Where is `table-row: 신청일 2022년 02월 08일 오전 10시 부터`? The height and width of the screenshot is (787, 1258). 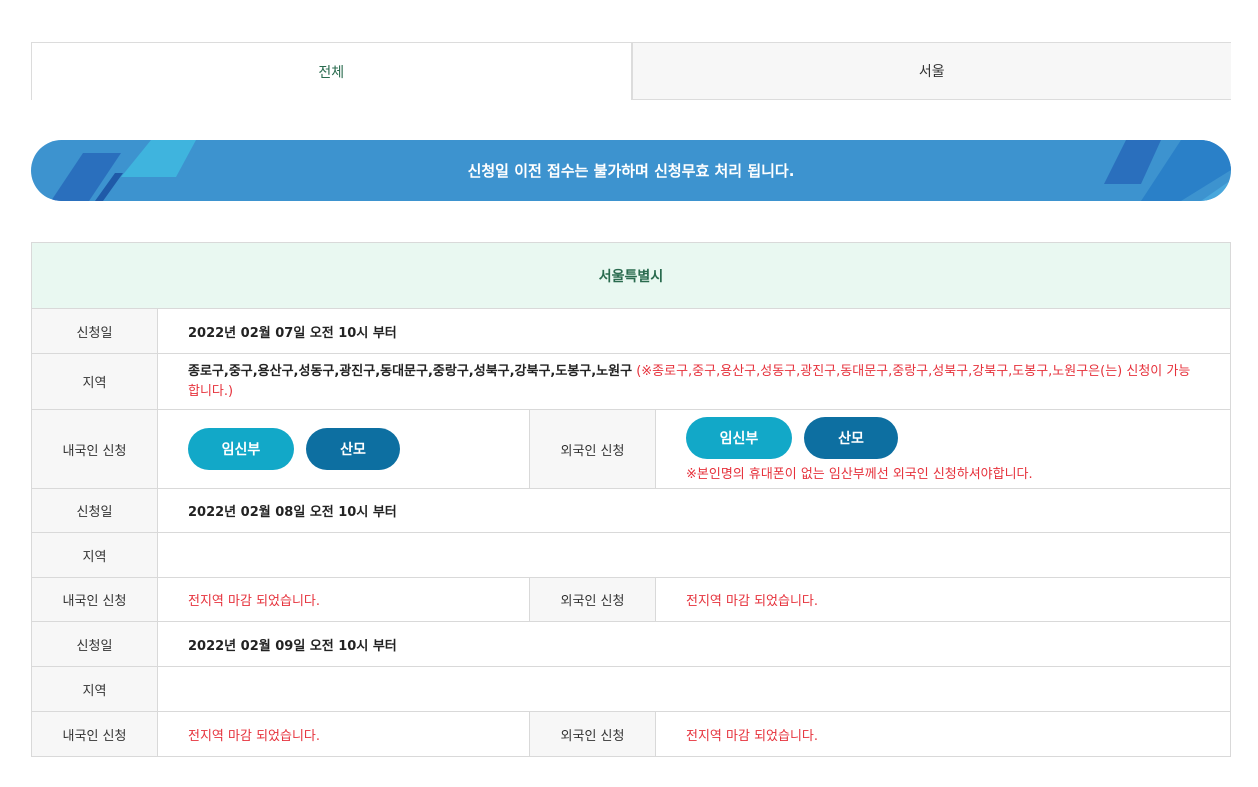 table-row: 신청일 2022년 02월 08일 오전 10시 부터 is located at coordinates (631, 511).